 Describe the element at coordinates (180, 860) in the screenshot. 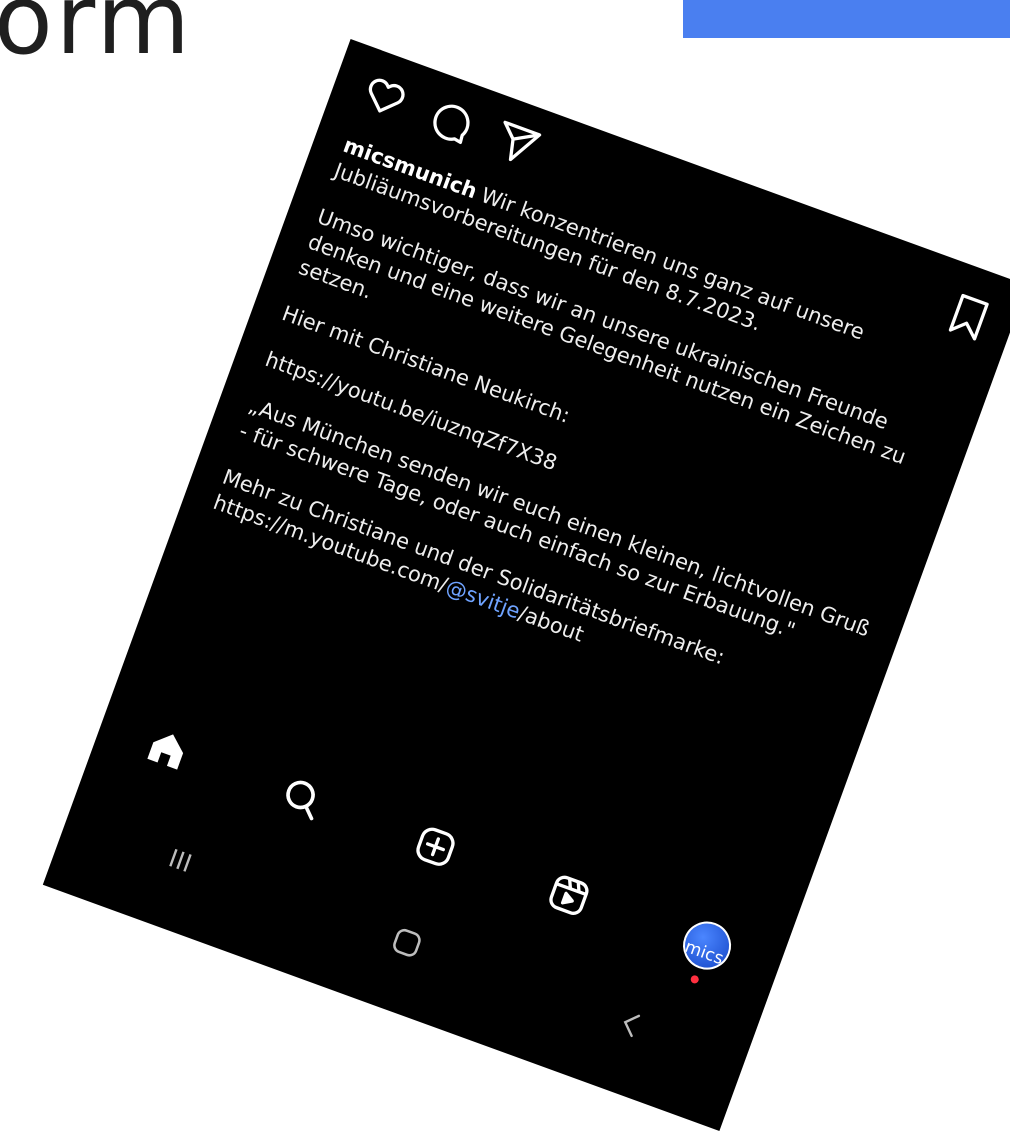

I see `recents-icon` at that location.